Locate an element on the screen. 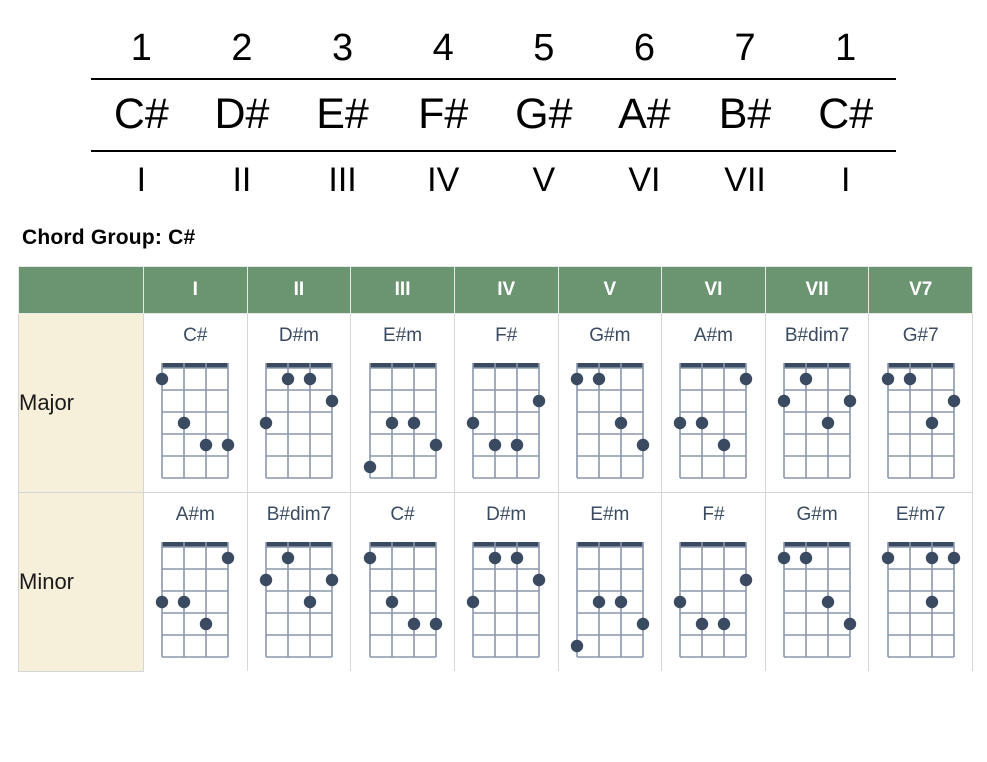  scale-degree: 3 is located at coordinates (342, 48).